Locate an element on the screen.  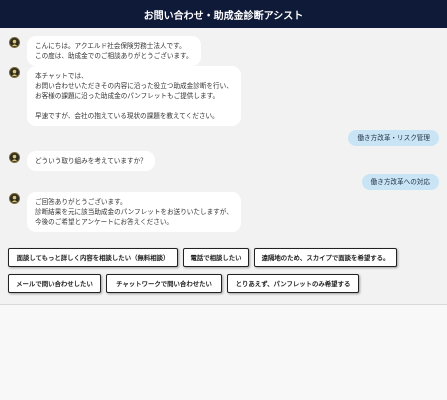
bot-message: どういう取り組みを考えていますか？ is located at coordinates (82, 161).